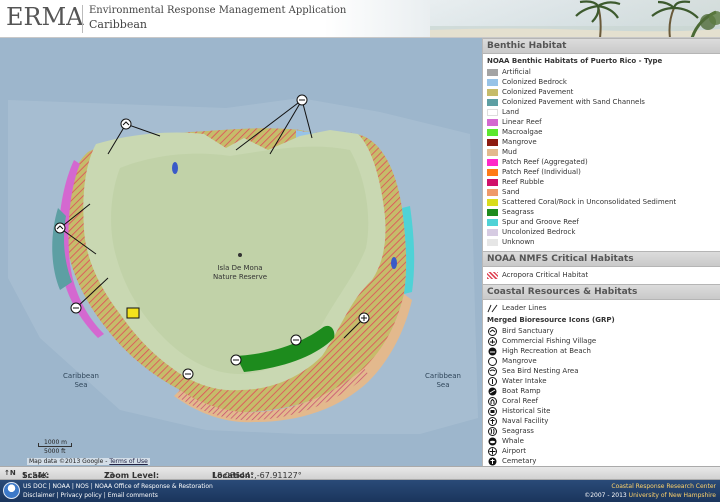  I want to click on legend-item-bioresource: Cemetary, so click(603, 461).